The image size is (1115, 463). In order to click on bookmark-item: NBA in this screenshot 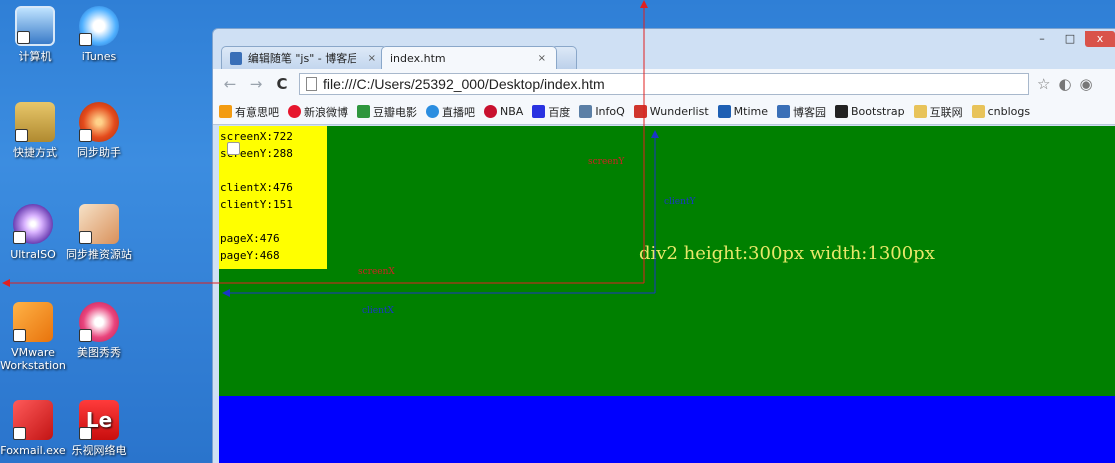, I will do `click(503, 111)`.